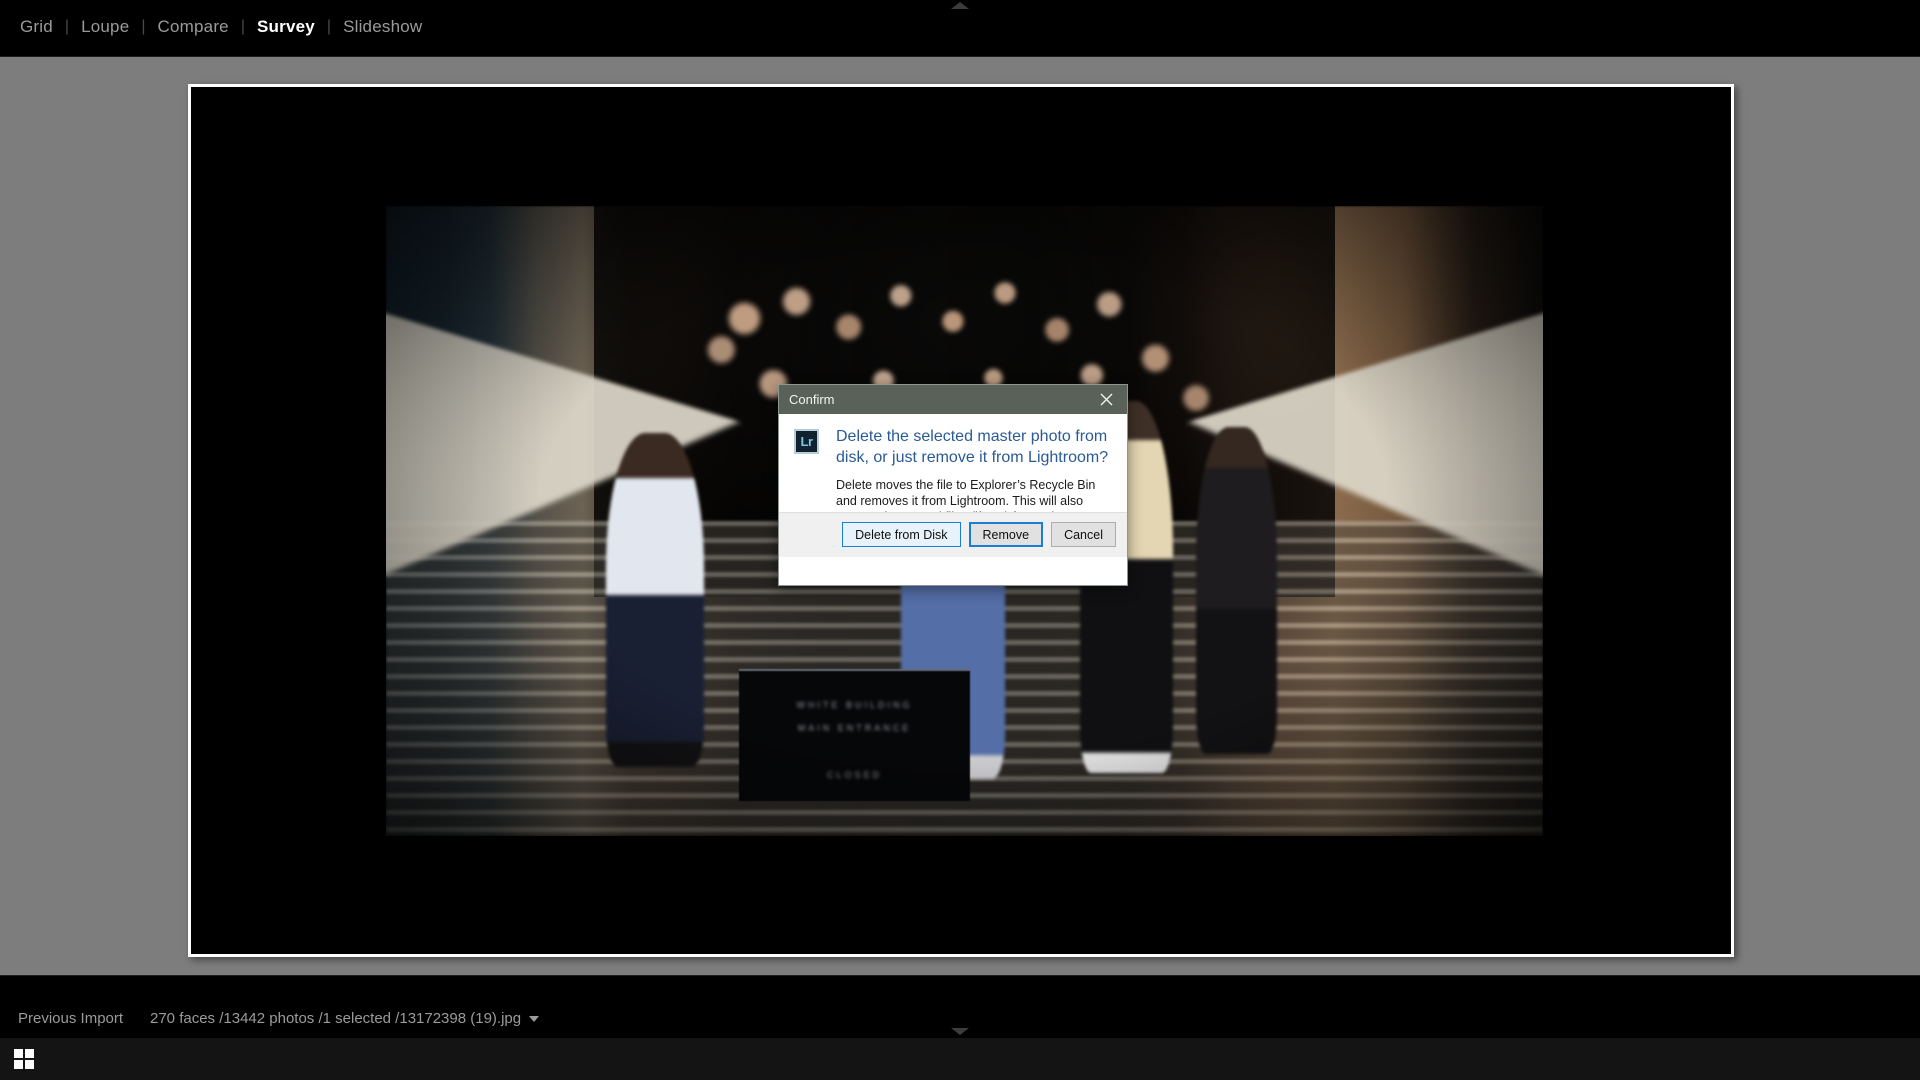 The image size is (1920, 1080). What do you see at coordinates (960, 1059) in the screenshot?
I see `windows-taskbar` at bounding box center [960, 1059].